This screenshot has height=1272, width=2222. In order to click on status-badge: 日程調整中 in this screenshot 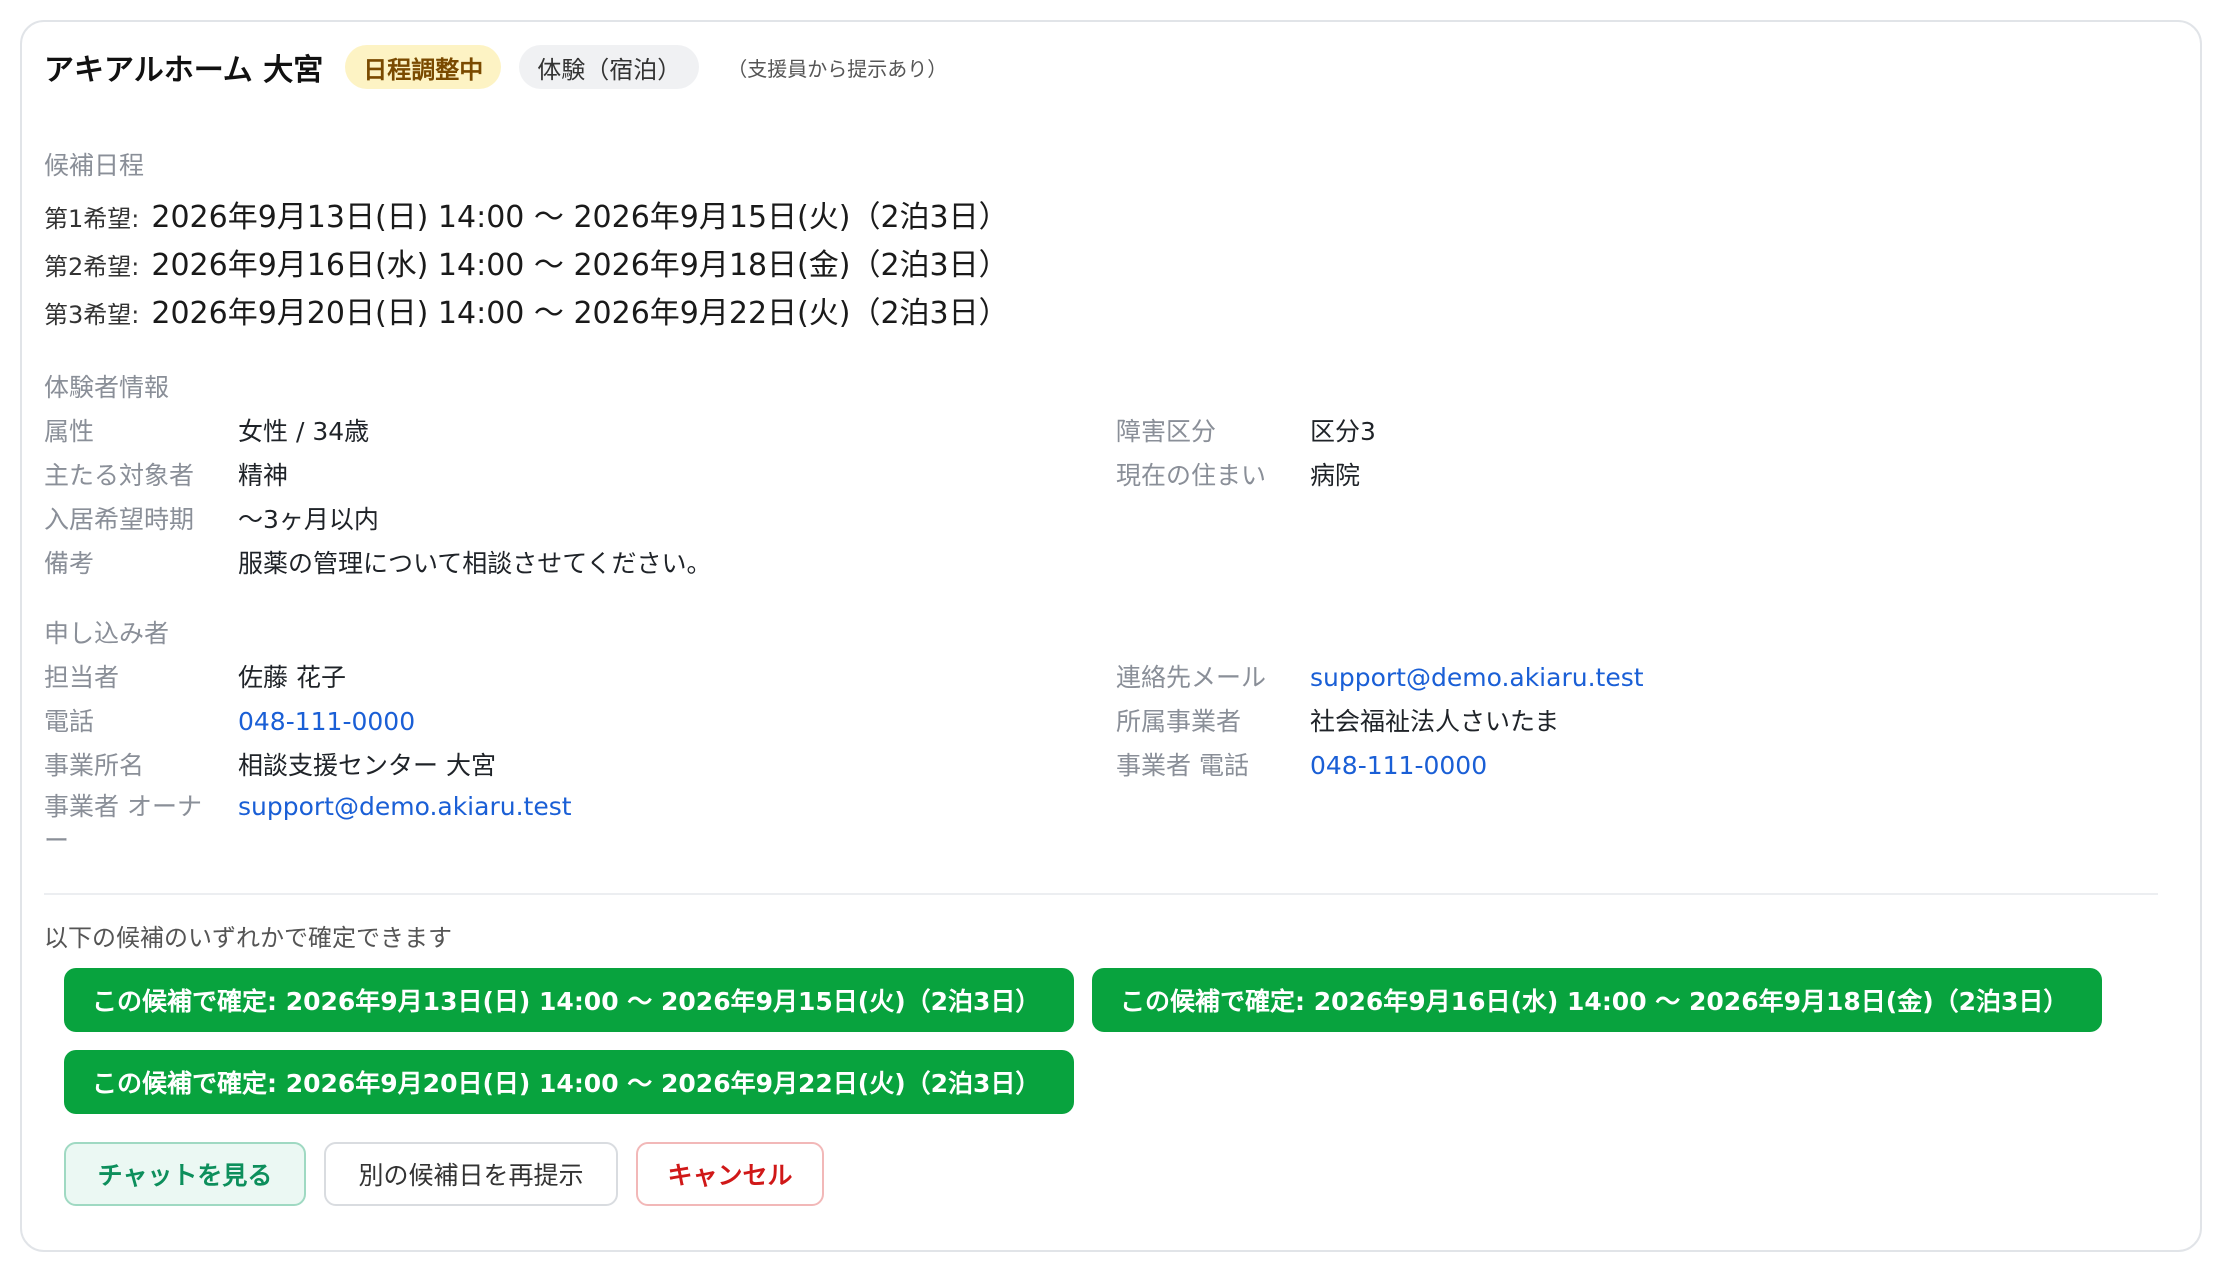, I will do `click(423, 67)`.